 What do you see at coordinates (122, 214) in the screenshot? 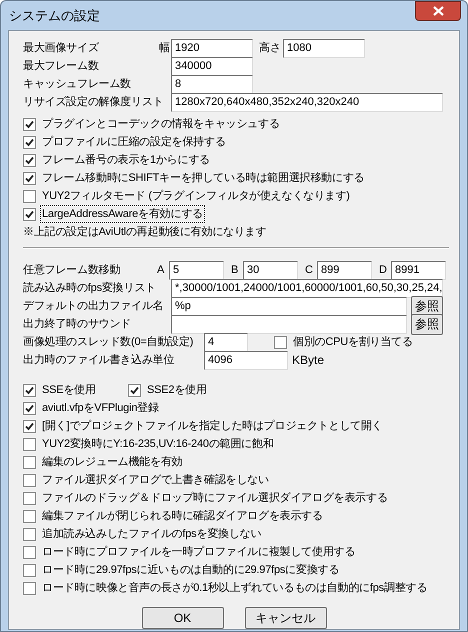
I see `checkbox-label: LargeAddressAwareを有効にする` at bounding box center [122, 214].